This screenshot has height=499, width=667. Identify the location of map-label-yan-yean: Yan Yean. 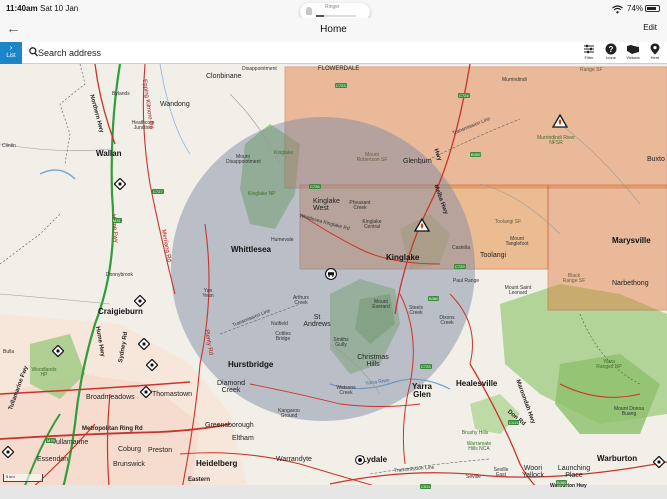
(208, 293).